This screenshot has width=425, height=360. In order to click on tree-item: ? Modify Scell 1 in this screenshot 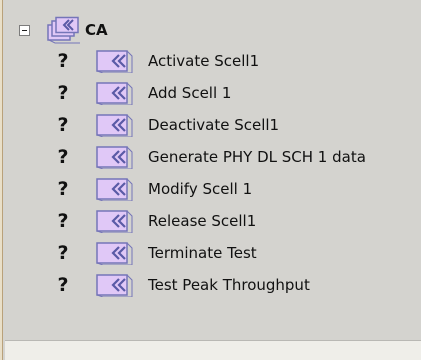, I will do `click(153, 189)`.